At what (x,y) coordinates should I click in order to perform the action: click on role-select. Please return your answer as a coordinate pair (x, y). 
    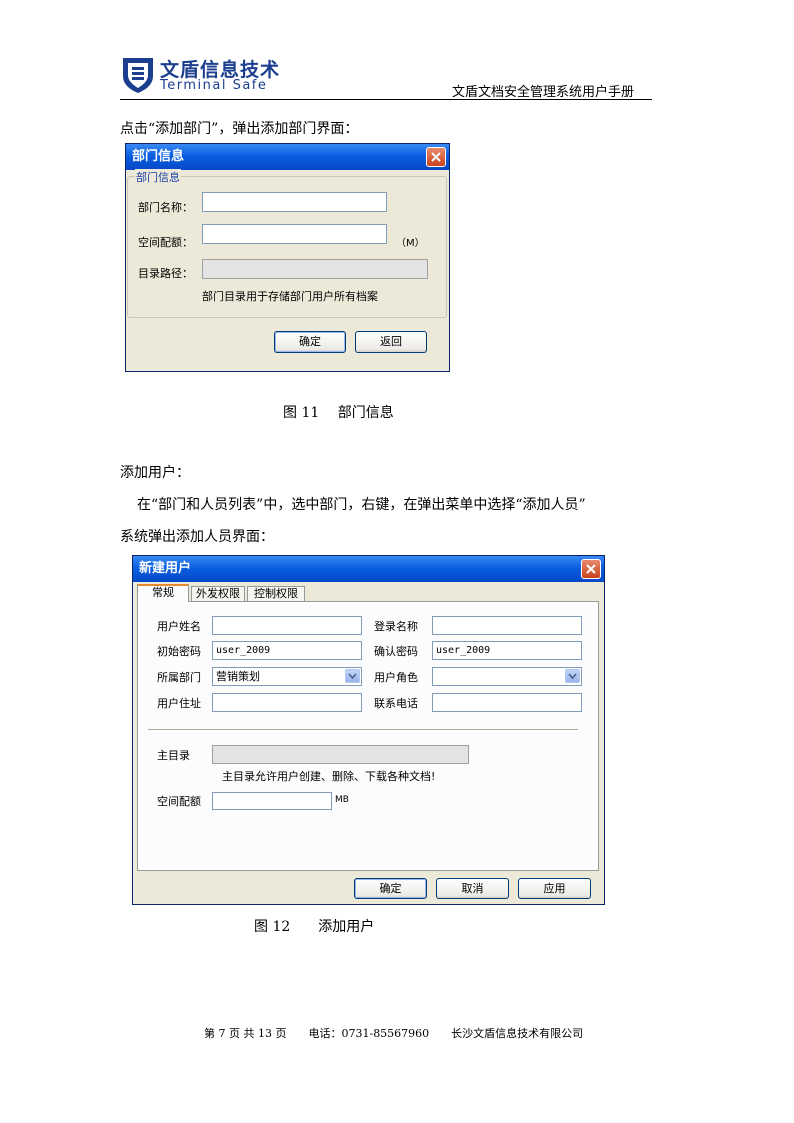
    Looking at the image, I should click on (507, 676).